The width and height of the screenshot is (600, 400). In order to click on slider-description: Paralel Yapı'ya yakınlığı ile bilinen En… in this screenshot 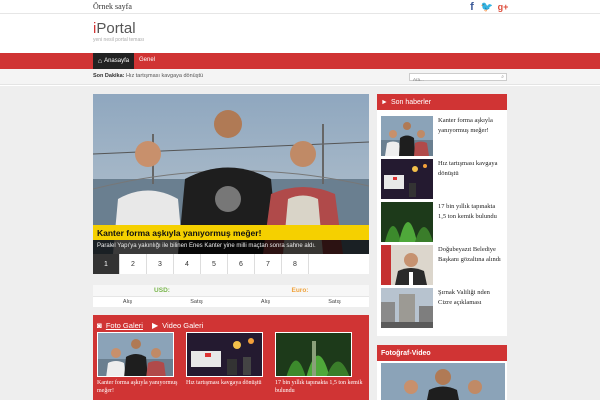, I will do `click(231, 247)`.